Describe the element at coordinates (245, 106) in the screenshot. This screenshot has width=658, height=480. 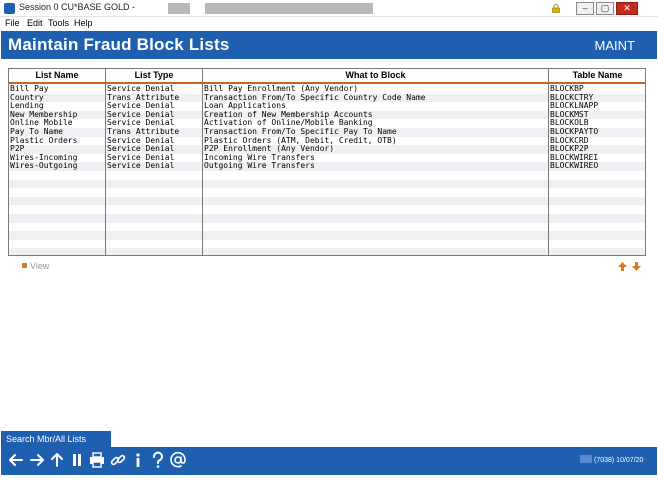
I see `cell-what-to-block: Loan Applications` at that location.